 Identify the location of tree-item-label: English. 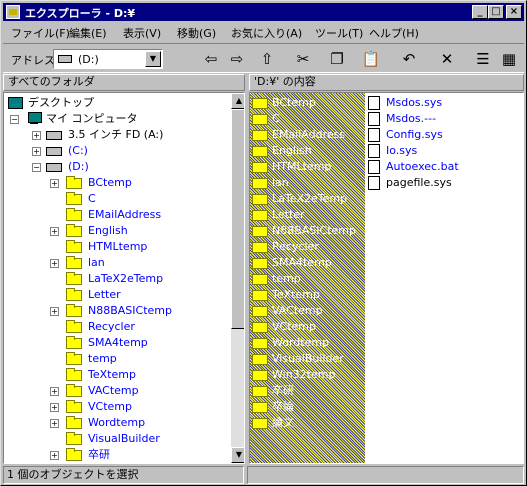
(108, 230).